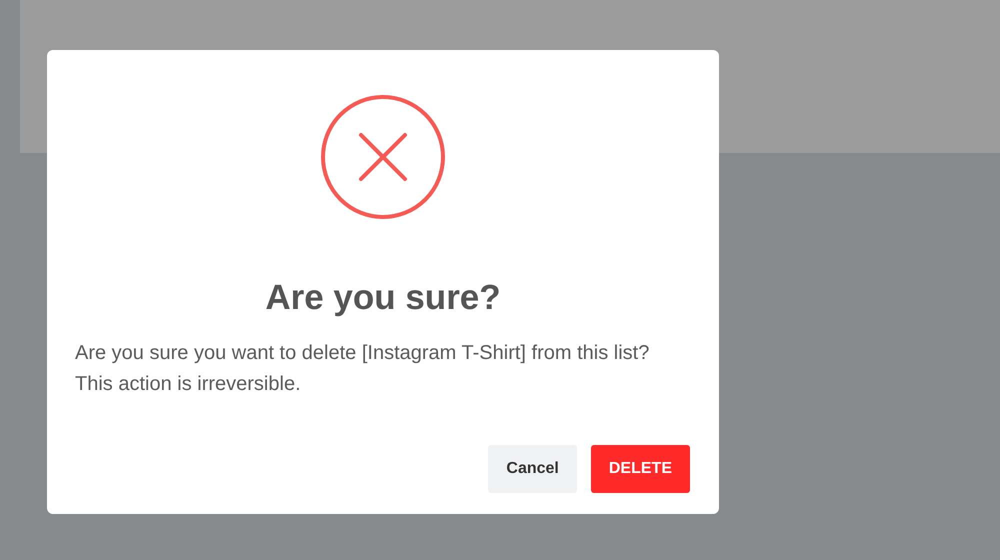  What do you see at coordinates (640, 469) in the screenshot?
I see `delete-button: DELETE` at bounding box center [640, 469].